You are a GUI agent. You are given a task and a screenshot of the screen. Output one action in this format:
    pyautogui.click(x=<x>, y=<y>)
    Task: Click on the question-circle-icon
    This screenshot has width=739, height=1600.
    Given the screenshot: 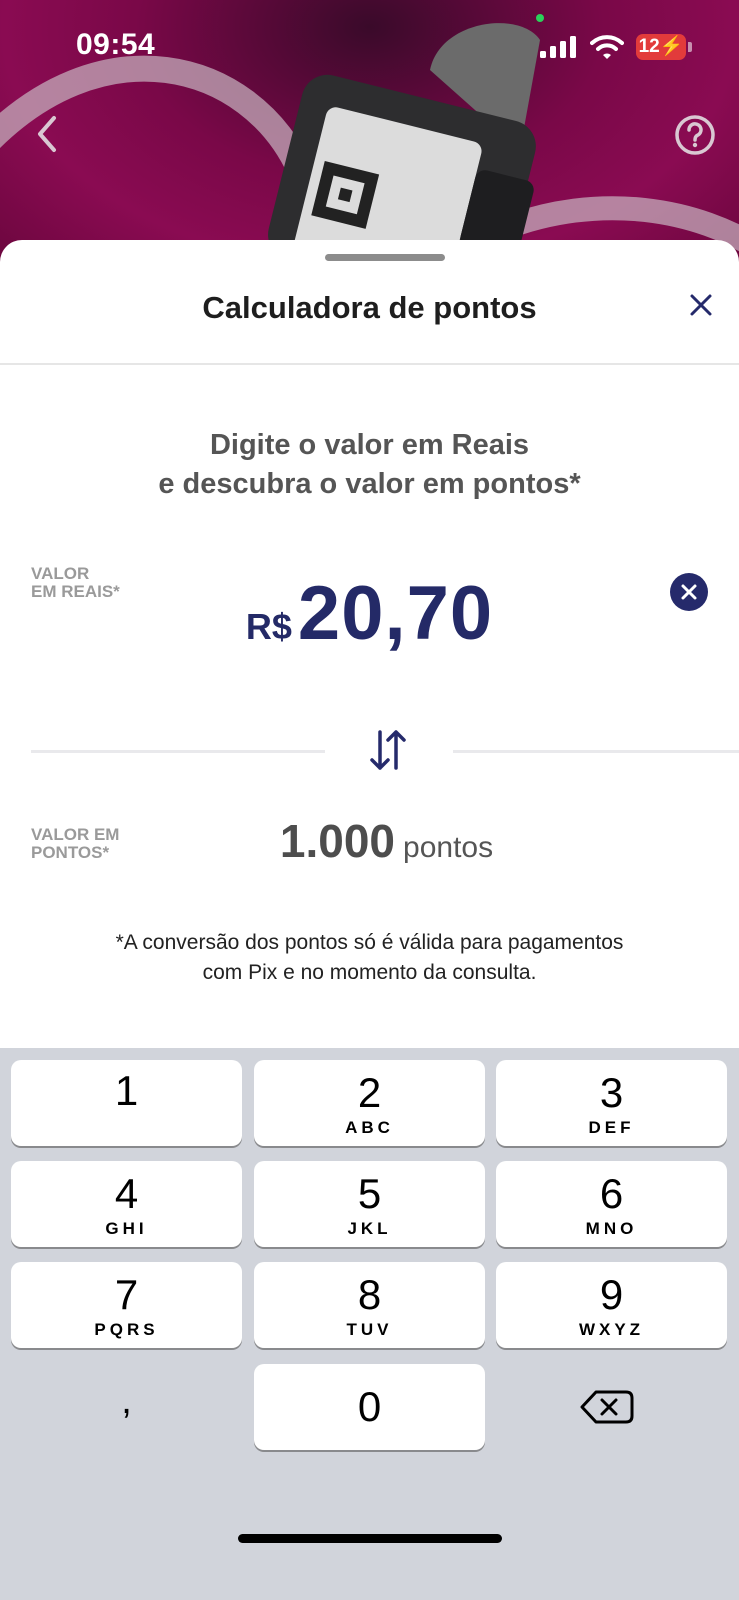 What is the action you would take?
    pyautogui.click(x=695, y=135)
    